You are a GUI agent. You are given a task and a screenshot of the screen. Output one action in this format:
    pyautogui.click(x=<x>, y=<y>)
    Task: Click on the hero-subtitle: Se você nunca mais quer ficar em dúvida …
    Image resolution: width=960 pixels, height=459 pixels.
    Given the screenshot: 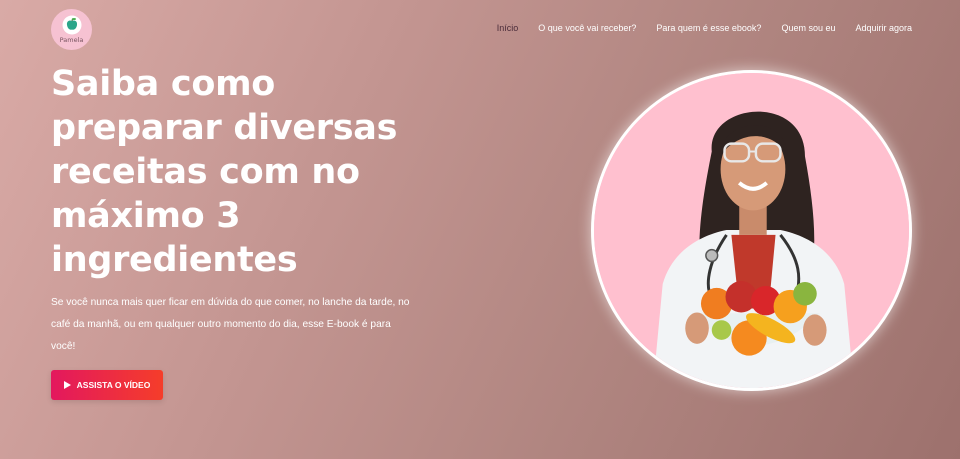 What is the action you would take?
    pyautogui.click(x=230, y=324)
    